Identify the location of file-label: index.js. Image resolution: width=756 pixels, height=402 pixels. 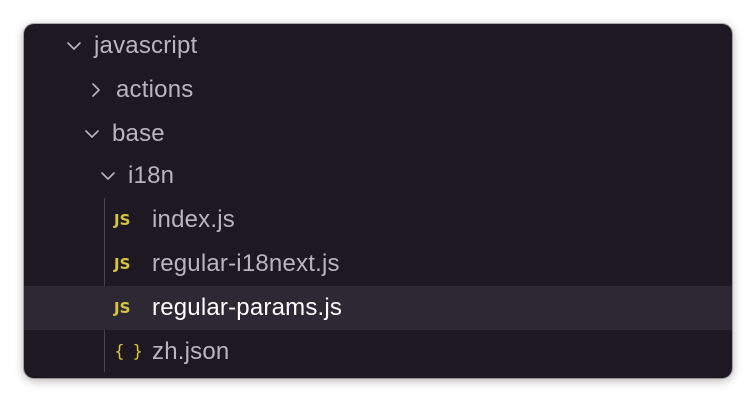
(193, 219).